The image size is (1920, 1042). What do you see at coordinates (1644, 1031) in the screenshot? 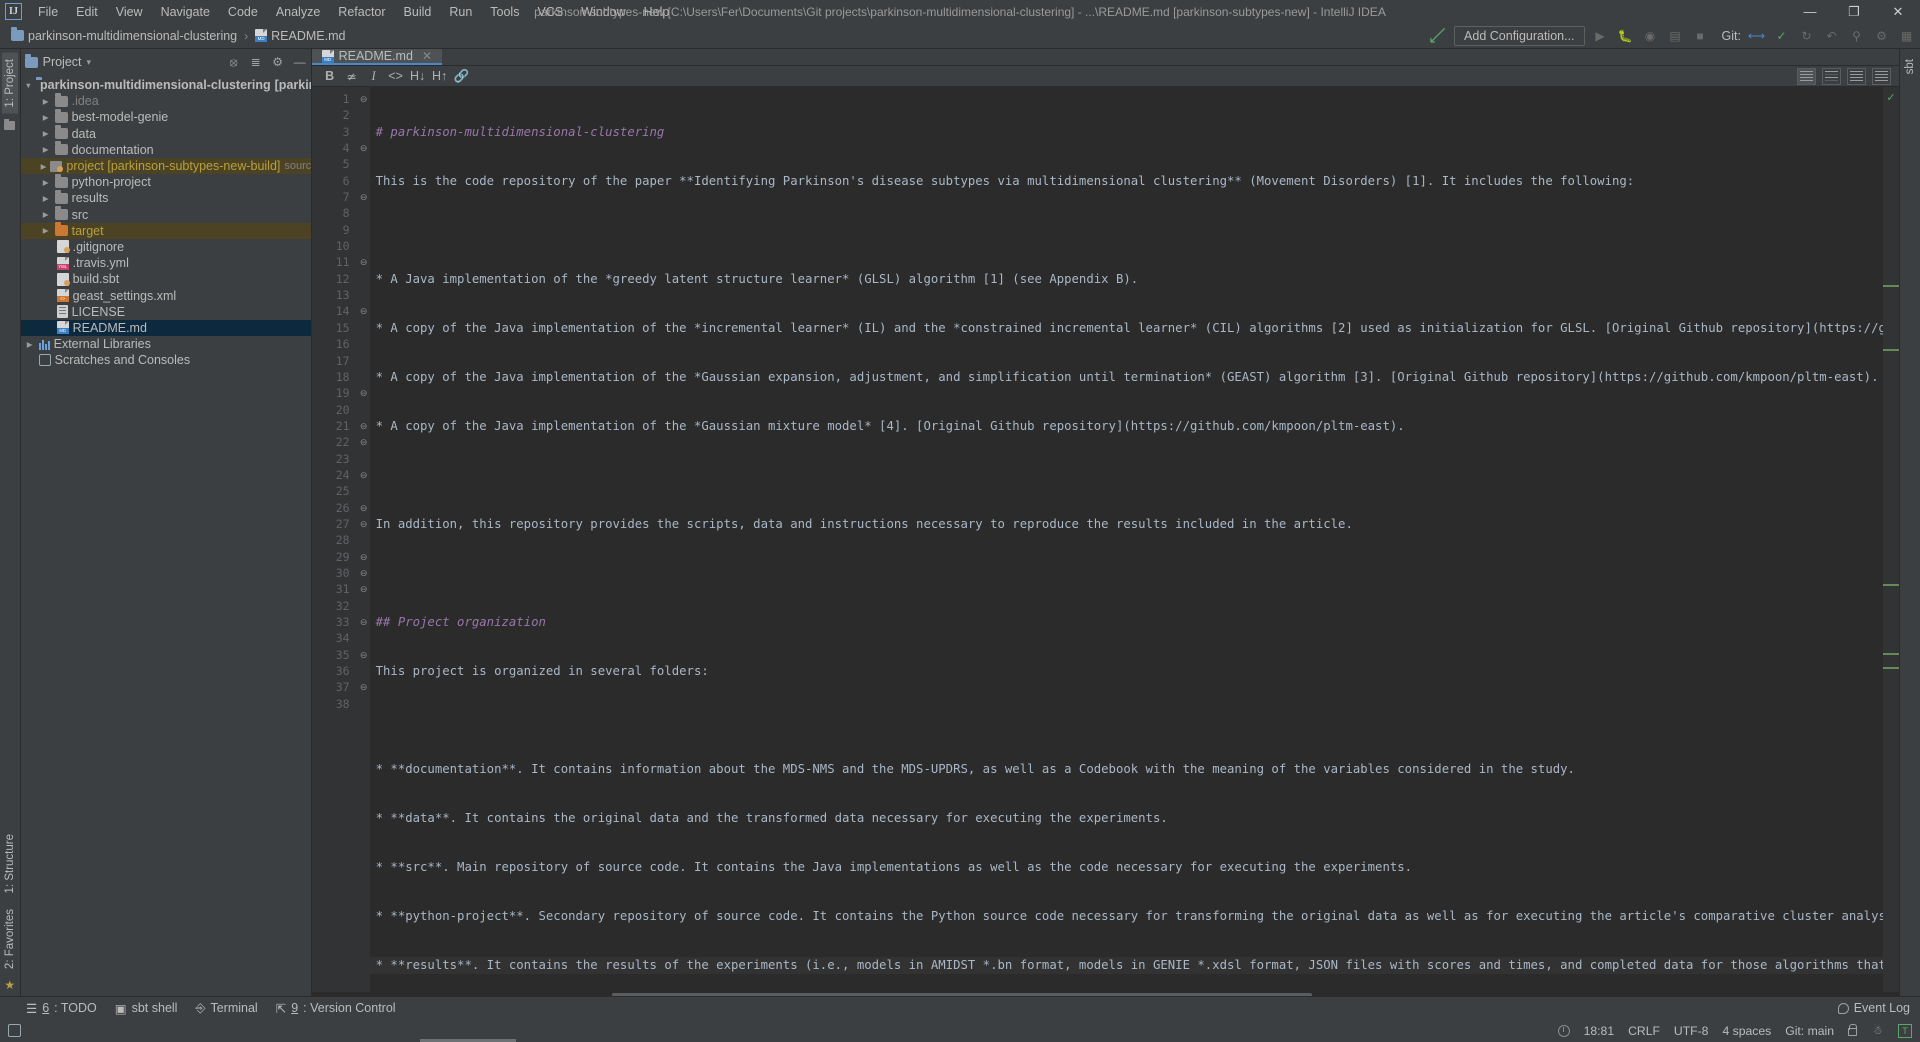
I see `line-separator: CRLF` at bounding box center [1644, 1031].